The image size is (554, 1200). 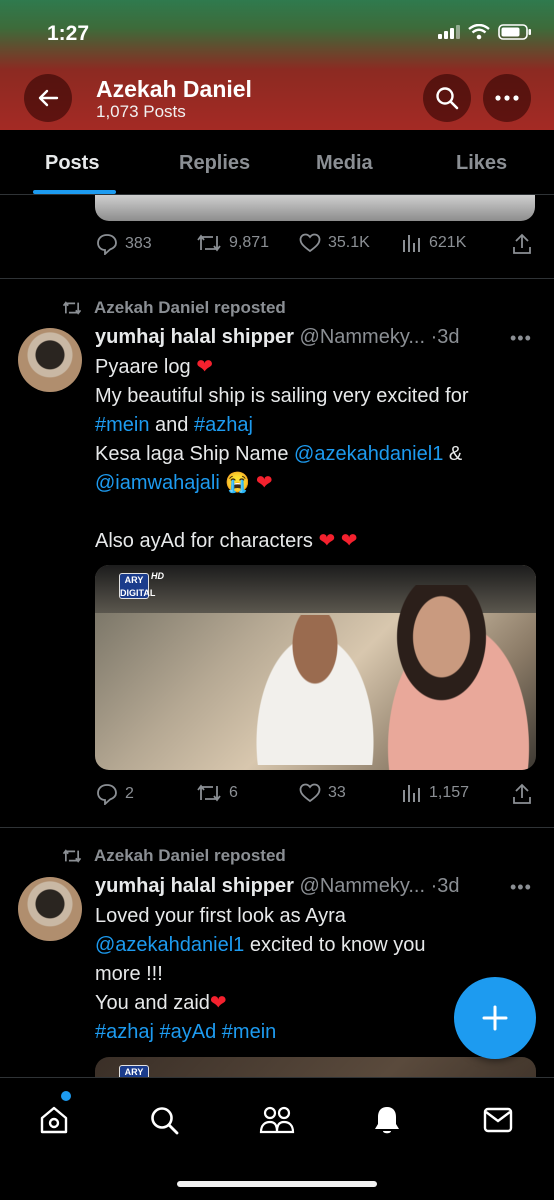 I want to click on repost-button: 9,871, so click(x=232, y=243).